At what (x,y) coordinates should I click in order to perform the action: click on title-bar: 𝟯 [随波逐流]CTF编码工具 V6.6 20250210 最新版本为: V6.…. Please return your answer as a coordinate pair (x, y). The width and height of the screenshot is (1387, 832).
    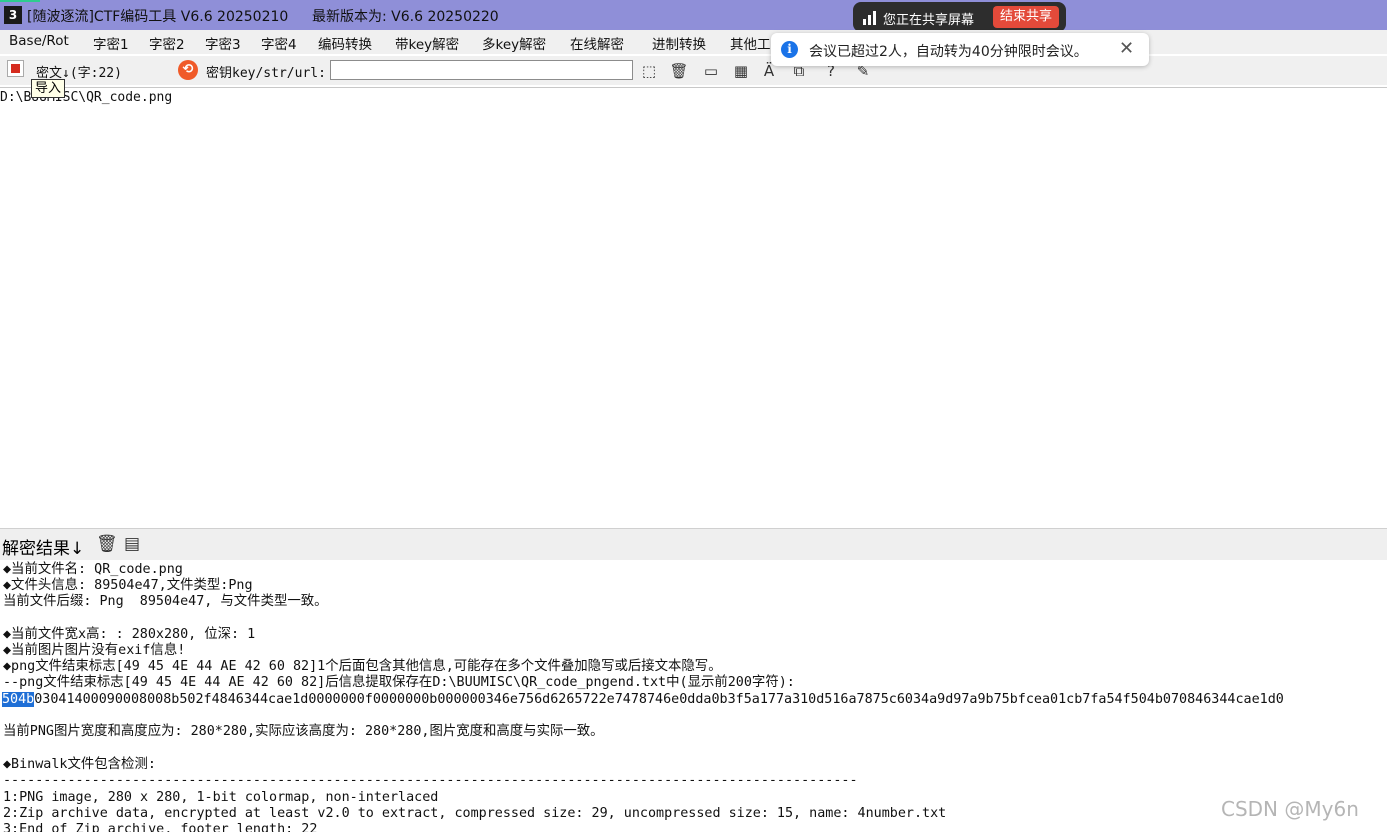
    Looking at the image, I should click on (693, 15).